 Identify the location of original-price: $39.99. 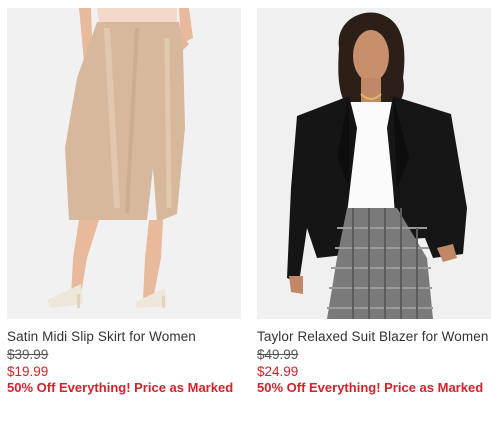
(28, 354).